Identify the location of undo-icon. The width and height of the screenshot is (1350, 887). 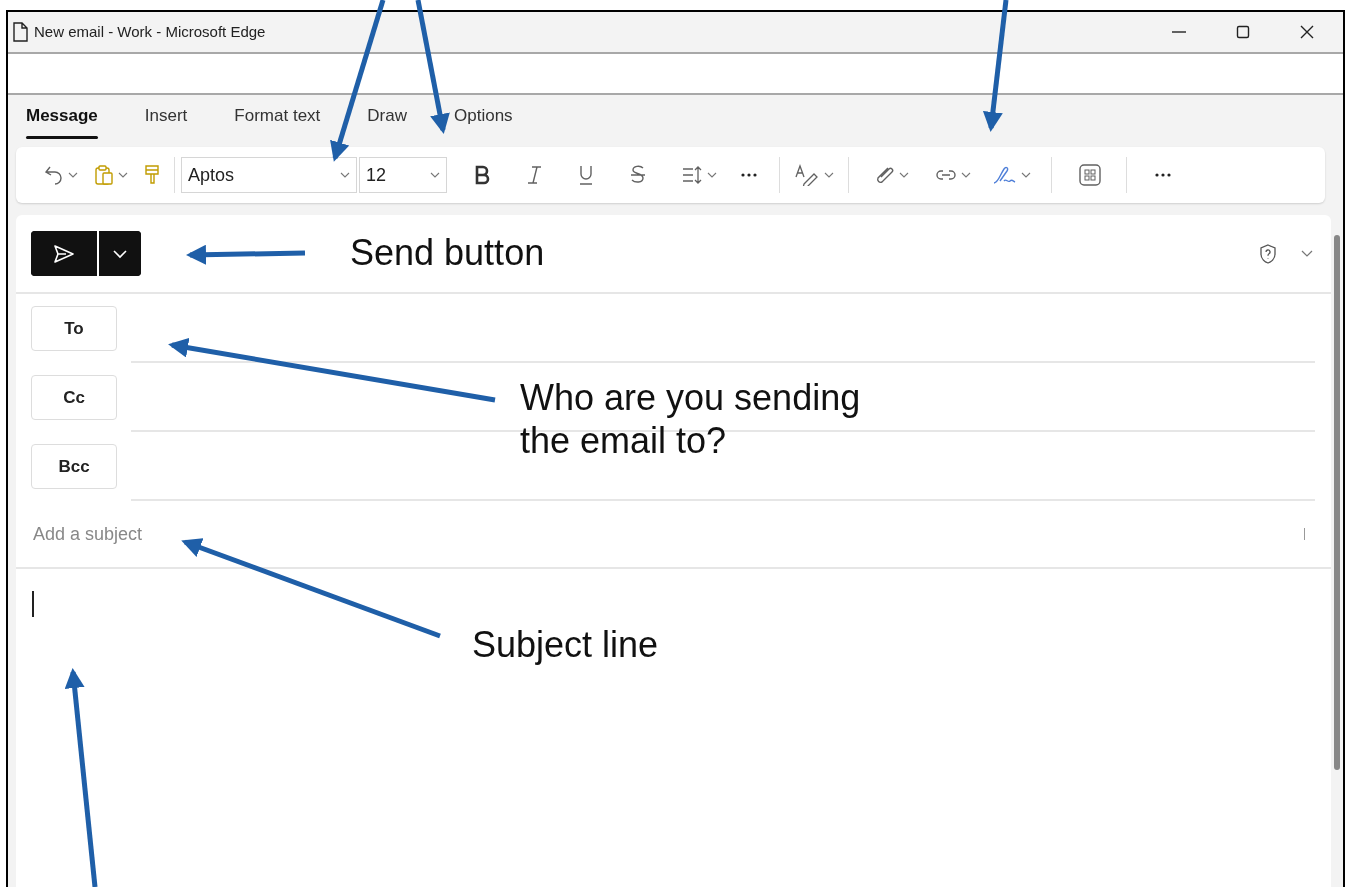
(54, 175).